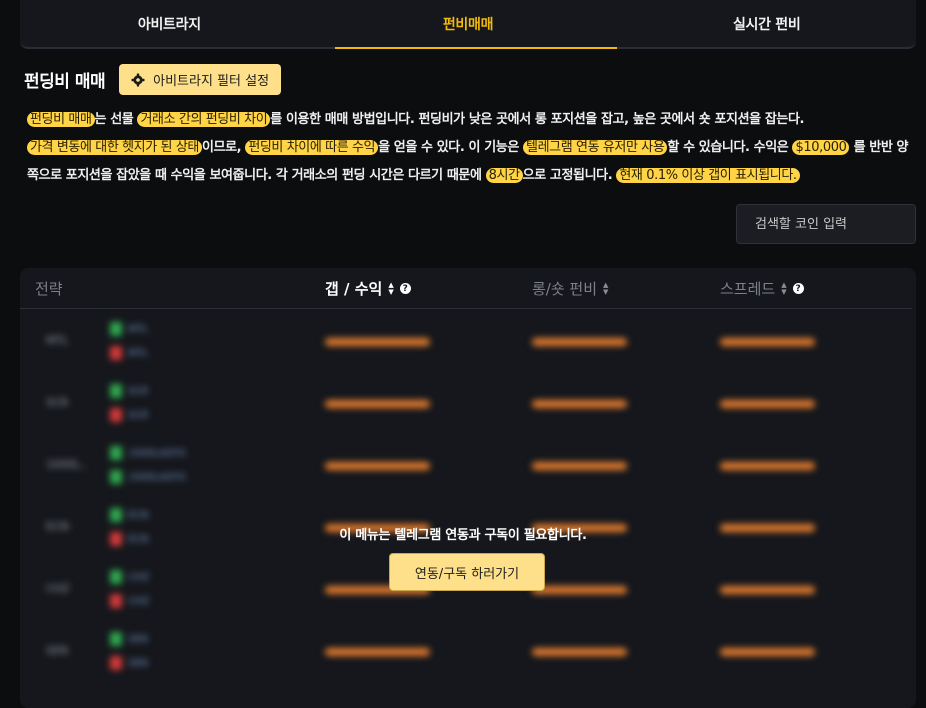  Describe the element at coordinates (57, 402) in the screenshot. I see `coin-symbol: SCR` at that location.